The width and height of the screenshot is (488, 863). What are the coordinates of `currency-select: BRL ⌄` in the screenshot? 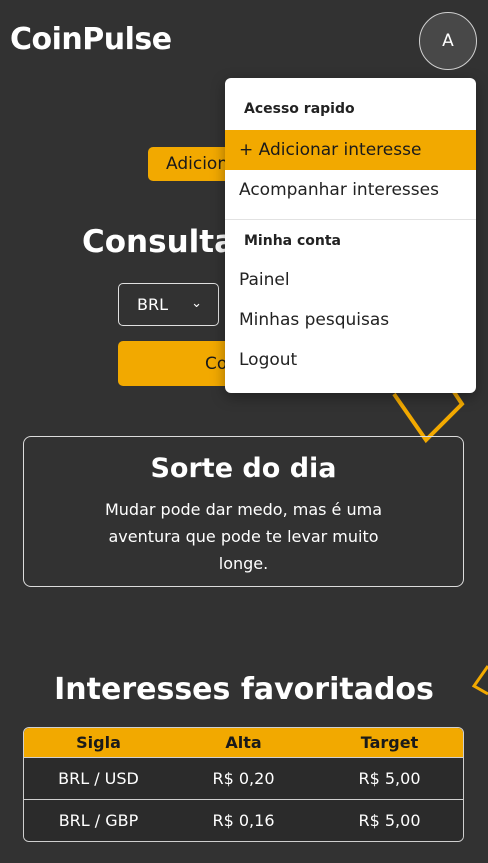 It's located at (168, 304).